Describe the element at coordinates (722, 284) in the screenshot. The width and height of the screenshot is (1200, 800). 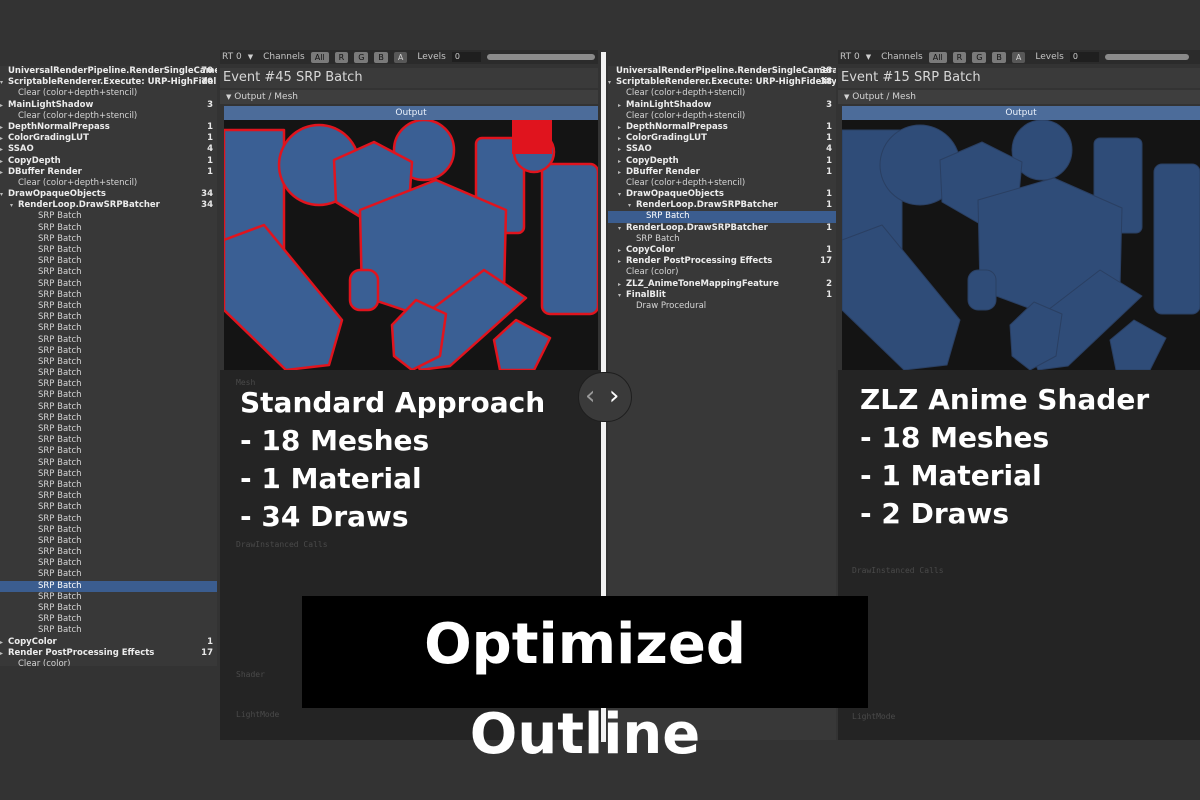
I see `tree-row: ▸ ZLZ_AnimeToneMappingFeature 2` at that location.